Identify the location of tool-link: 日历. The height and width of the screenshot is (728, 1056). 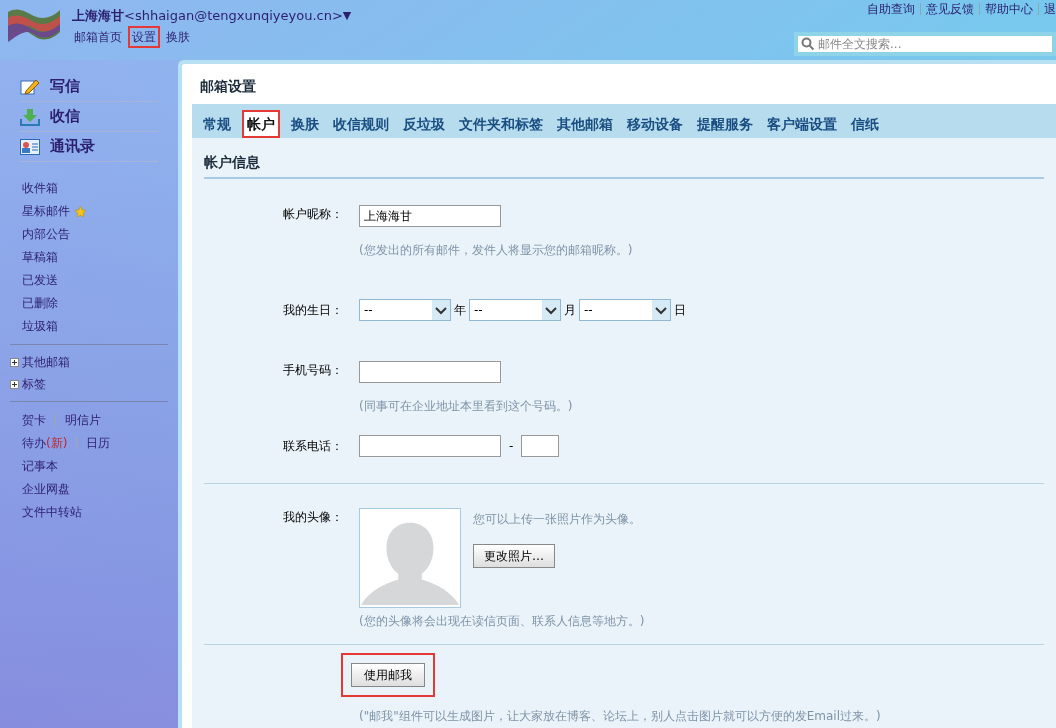
(98, 442).